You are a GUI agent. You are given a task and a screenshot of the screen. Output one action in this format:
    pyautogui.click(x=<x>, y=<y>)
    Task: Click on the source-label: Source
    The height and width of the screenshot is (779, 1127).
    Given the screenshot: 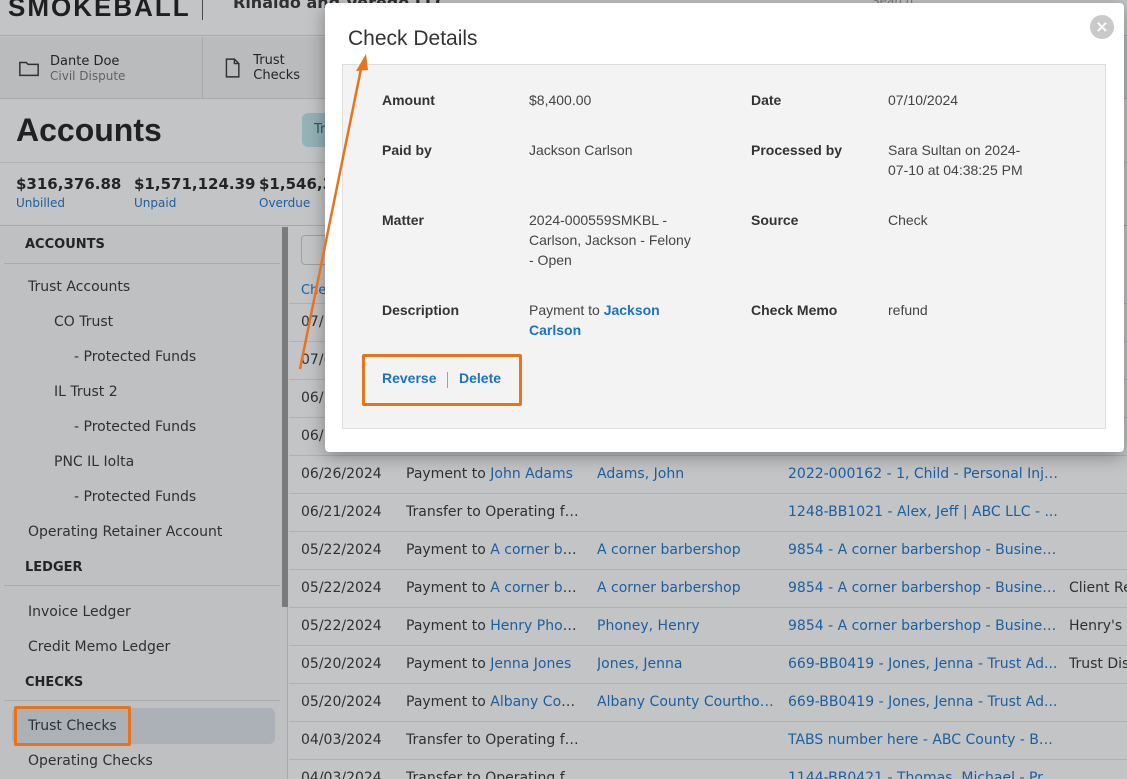 What is the action you would take?
    pyautogui.click(x=775, y=220)
    